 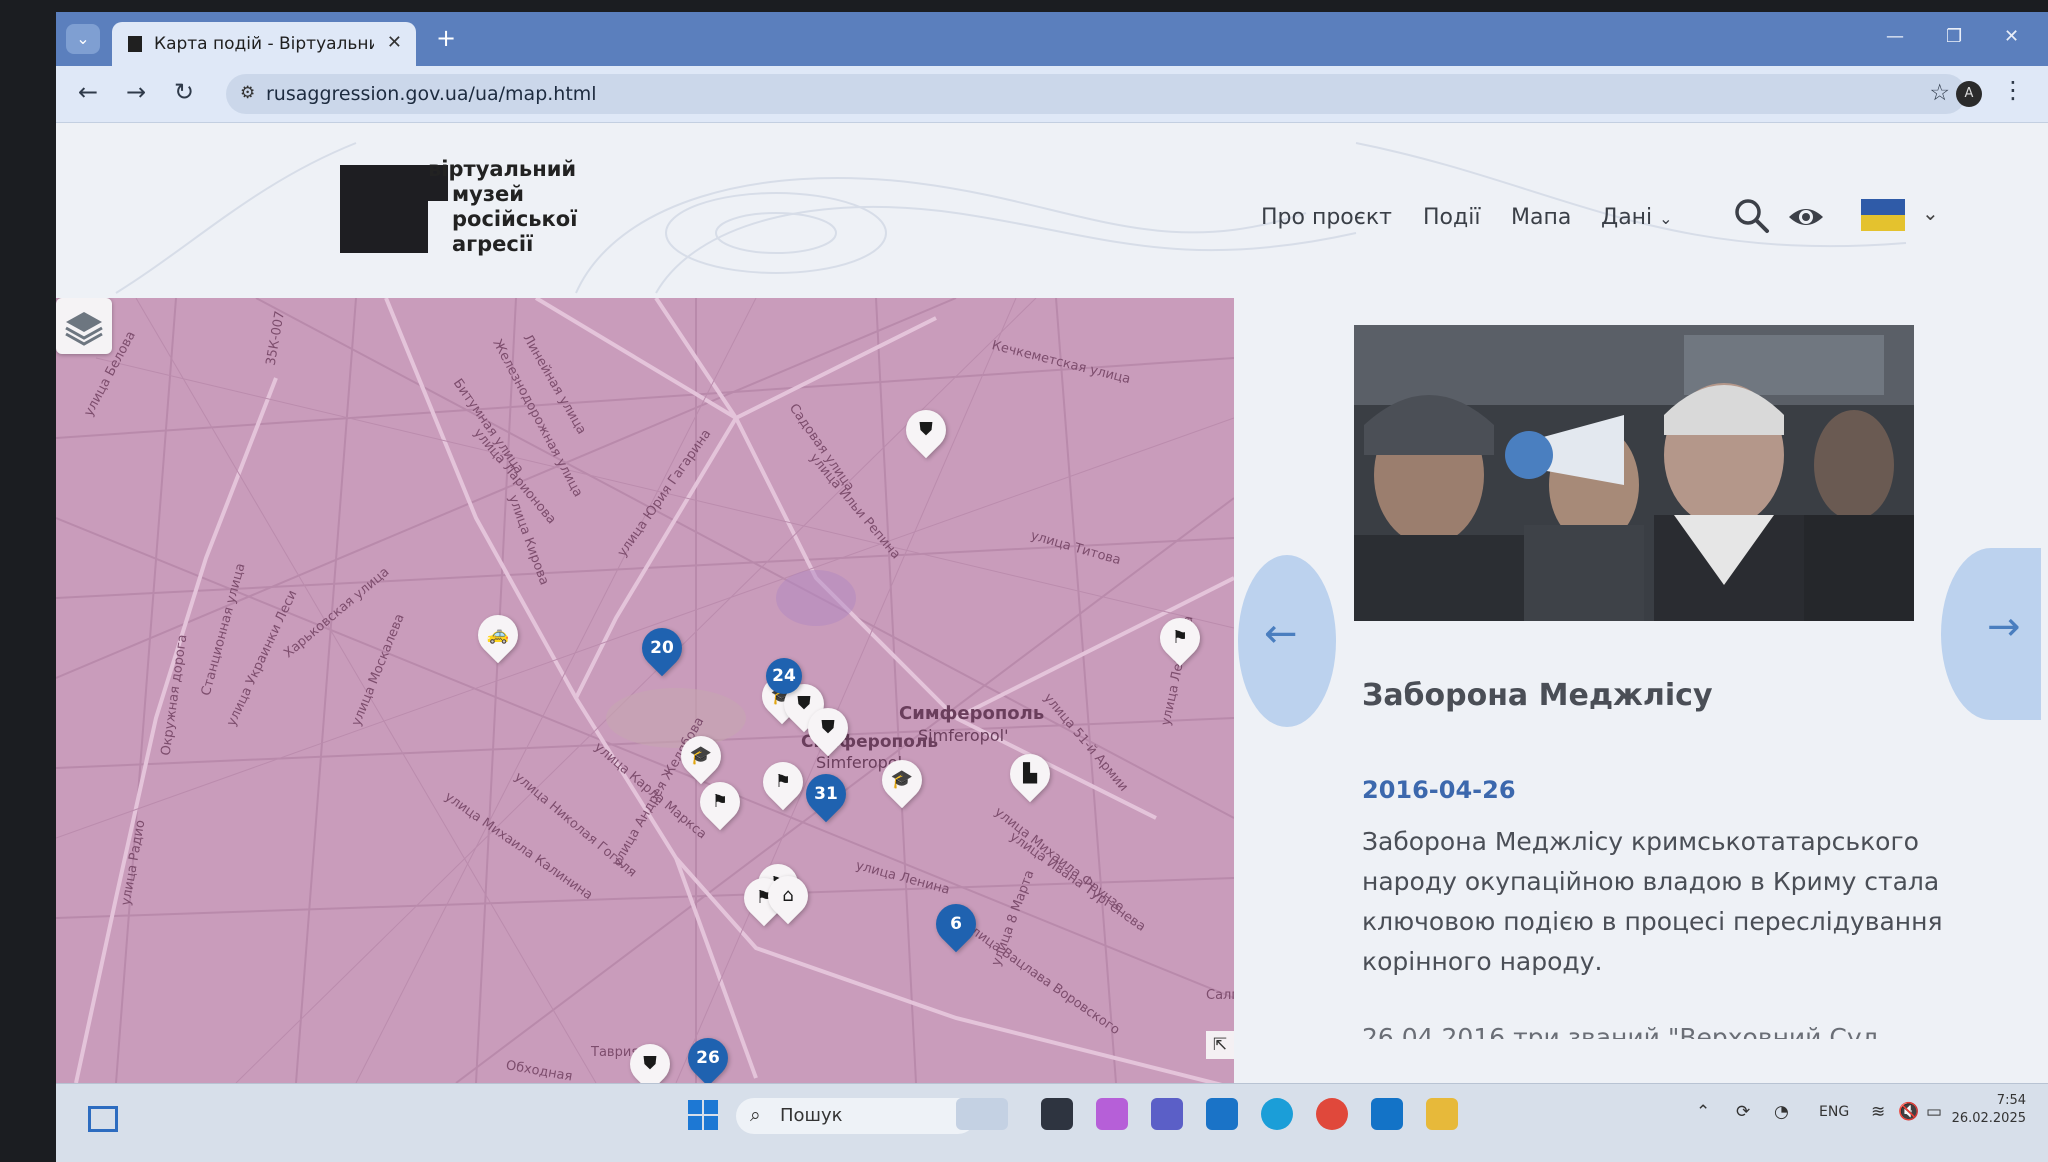 I want to click on map-marker-taxi: 🚕, so click(x=498, y=635).